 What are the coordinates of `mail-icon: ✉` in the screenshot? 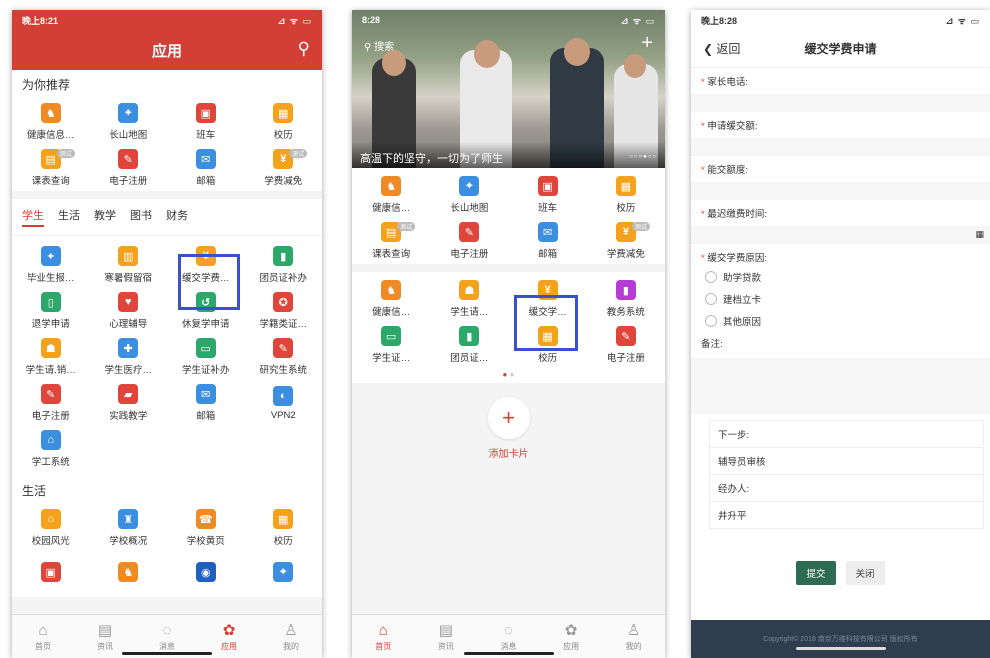 It's located at (547, 232).